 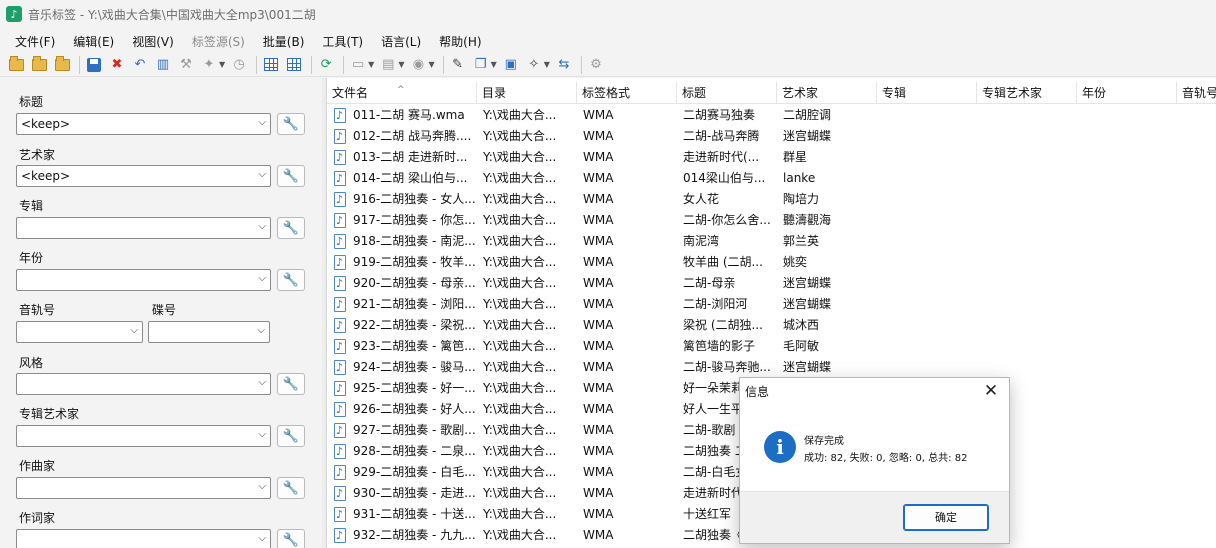 What do you see at coordinates (143, 280) in the screenshot?
I see `year-combo: ⌵` at bounding box center [143, 280].